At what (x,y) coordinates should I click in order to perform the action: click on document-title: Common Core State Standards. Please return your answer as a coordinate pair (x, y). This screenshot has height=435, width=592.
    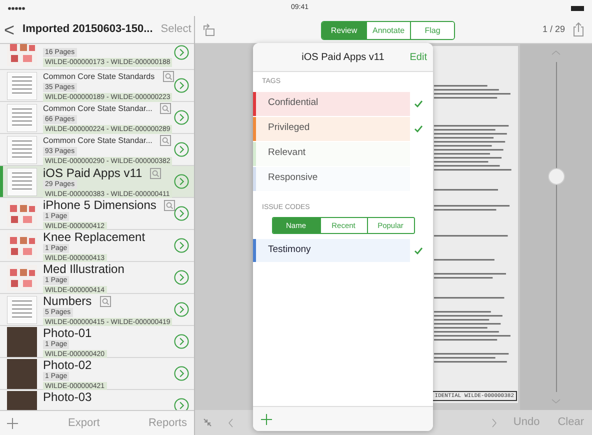
    Looking at the image, I should click on (99, 76).